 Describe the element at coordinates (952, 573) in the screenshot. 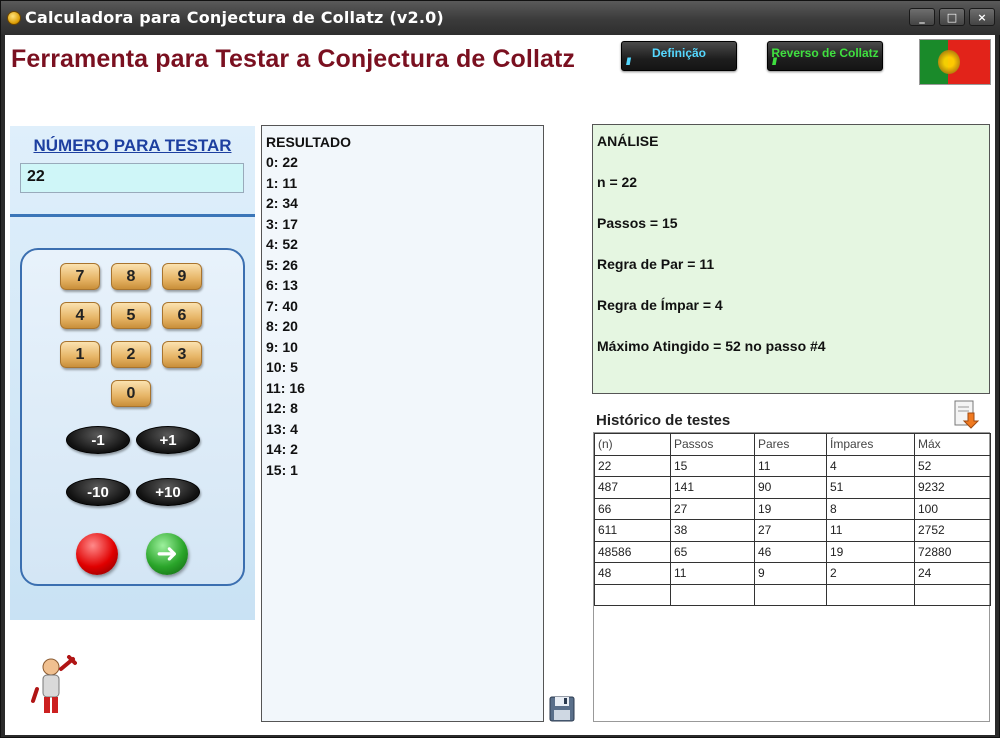

I see `table-cell: 24` at that location.